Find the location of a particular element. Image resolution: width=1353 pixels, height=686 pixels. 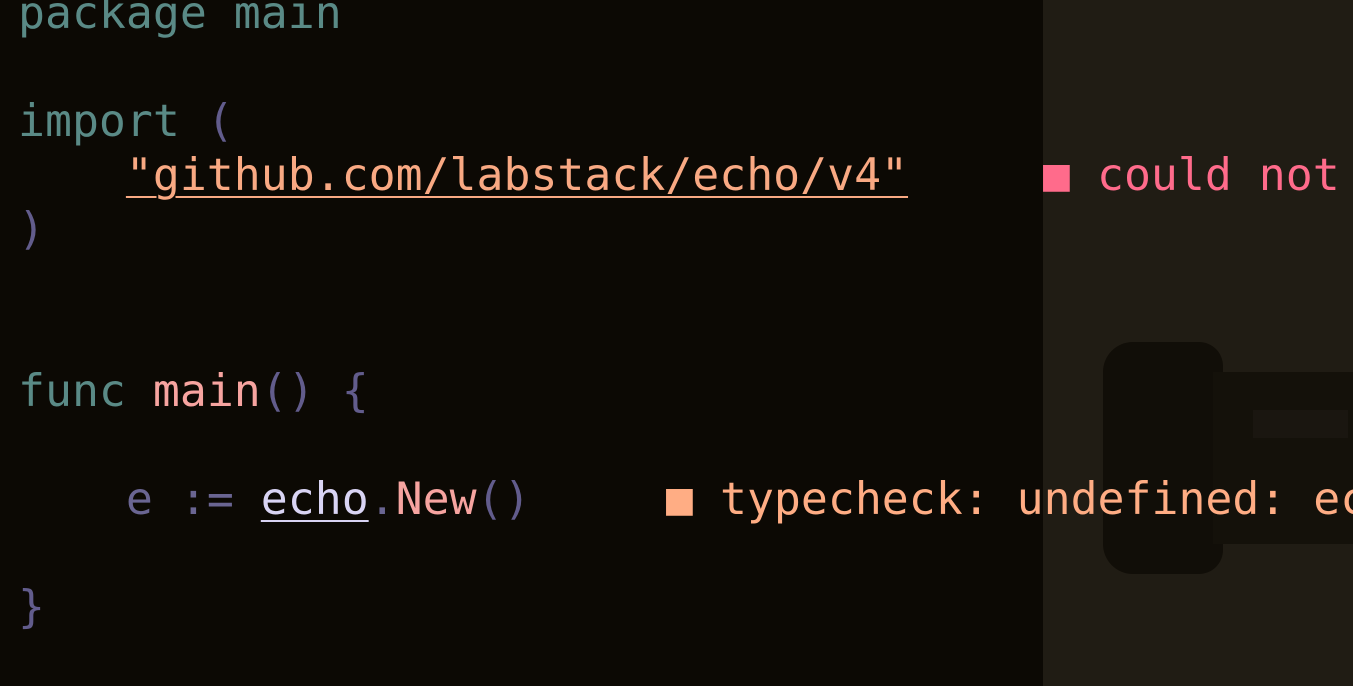

warning-text: typecheck: undefined: ec is located at coordinates (1036, 498).